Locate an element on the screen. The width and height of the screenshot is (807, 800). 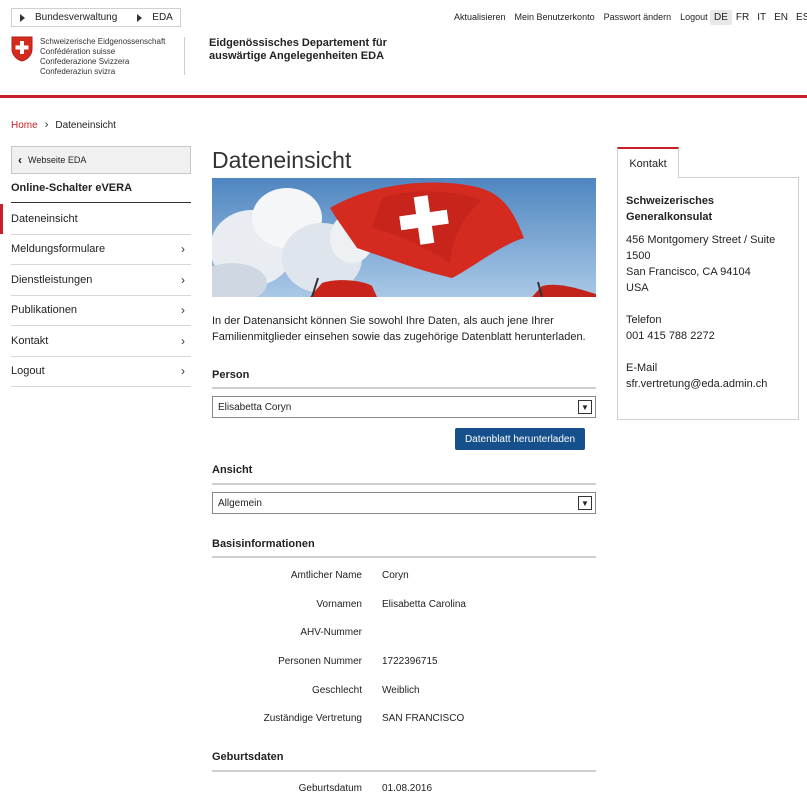
sidebar-item-dienstleistungen: Dienstleistungen › is located at coordinates (101, 280).